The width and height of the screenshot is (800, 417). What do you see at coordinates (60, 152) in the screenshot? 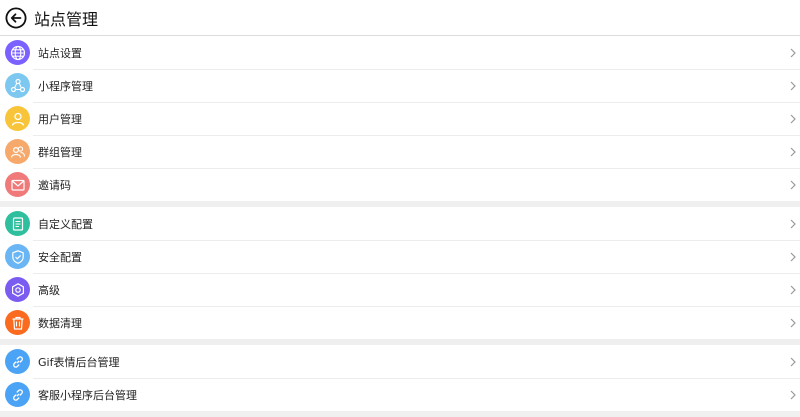
I see `menu-item-label: 群组管理` at bounding box center [60, 152].